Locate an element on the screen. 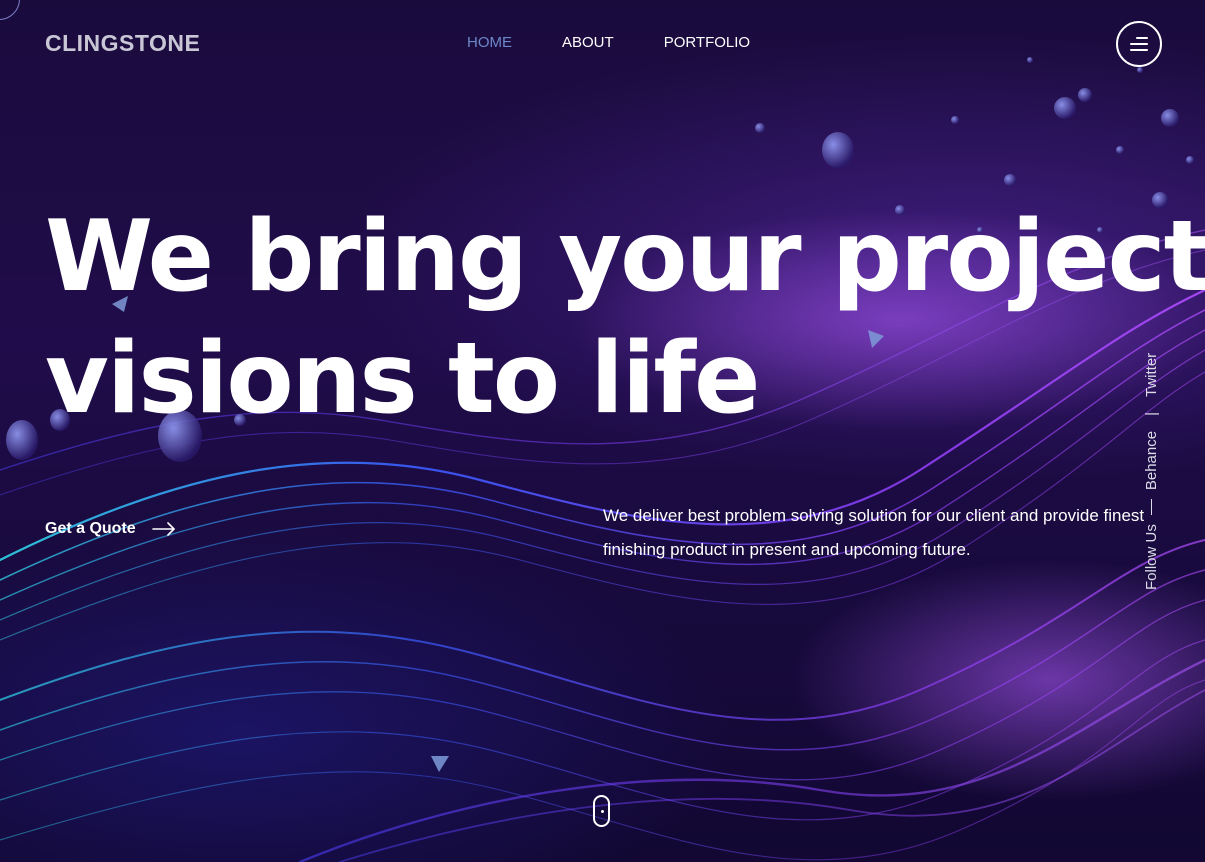  scroll-dot is located at coordinates (602, 811).